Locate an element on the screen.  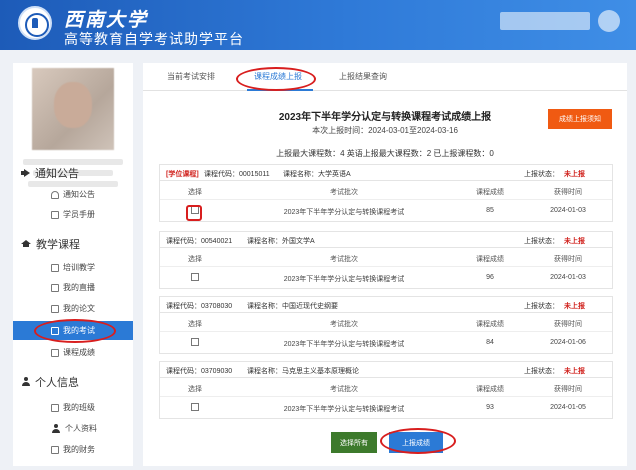
course-code: 课程代码：03708030 is located at coordinates (199, 306).